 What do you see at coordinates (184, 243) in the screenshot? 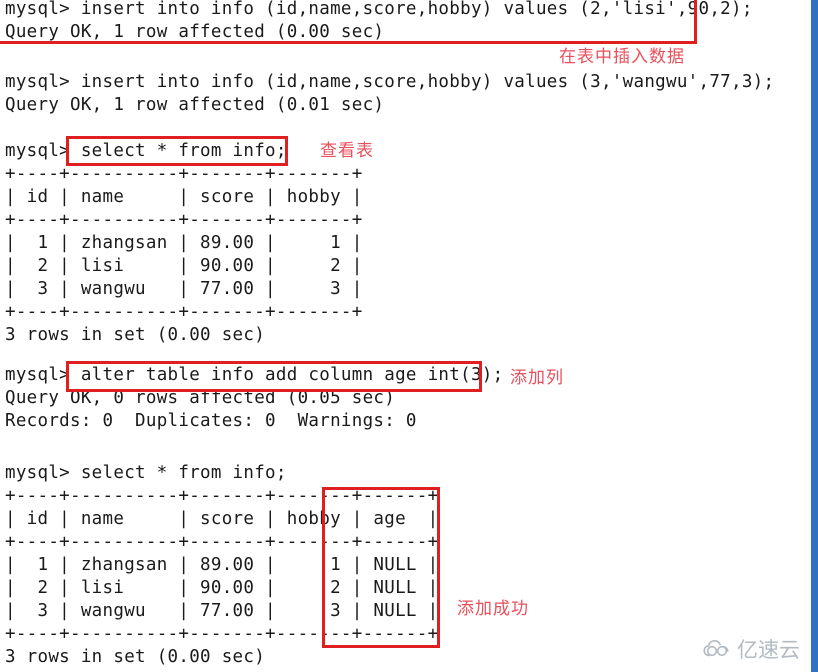
I see `terminal-line: | 1 | zhangsan | 89.00 | 1 |` at bounding box center [184, 243].